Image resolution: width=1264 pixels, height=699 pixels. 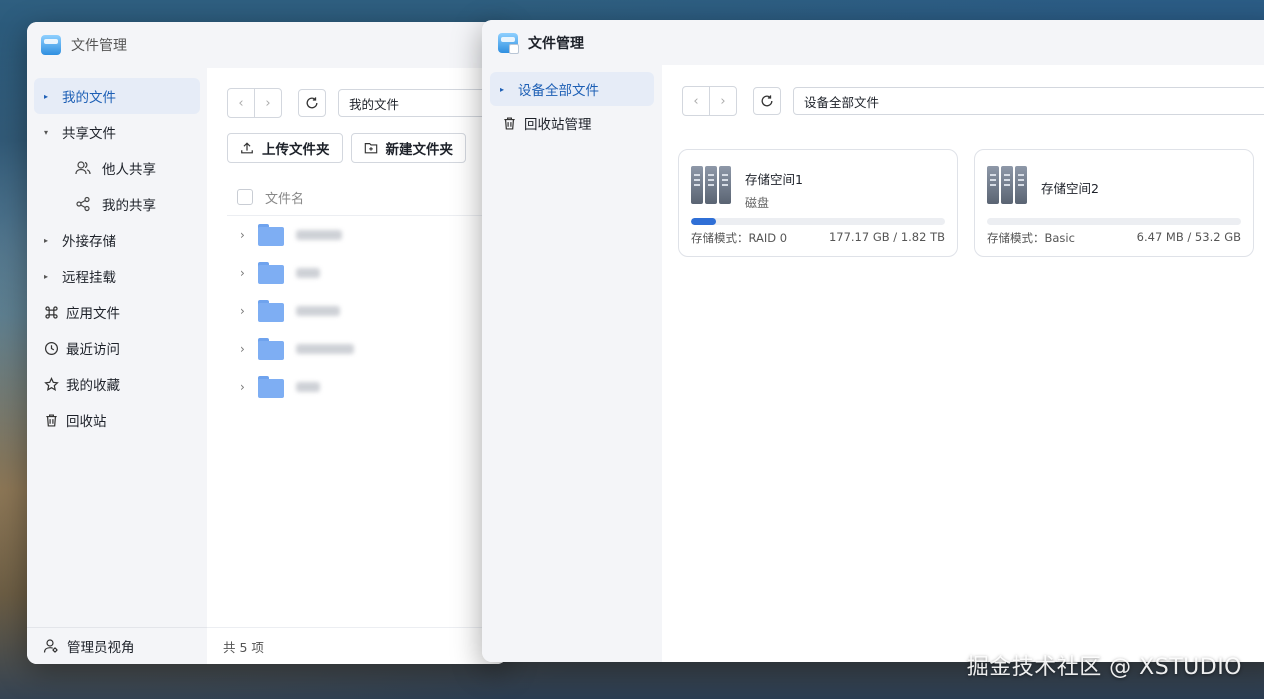 I want to click on new-folder-icon, so click(x=371, y=148).